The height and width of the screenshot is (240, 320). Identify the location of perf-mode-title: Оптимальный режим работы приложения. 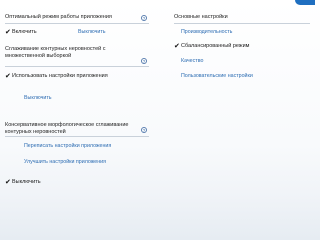
(58, 17).